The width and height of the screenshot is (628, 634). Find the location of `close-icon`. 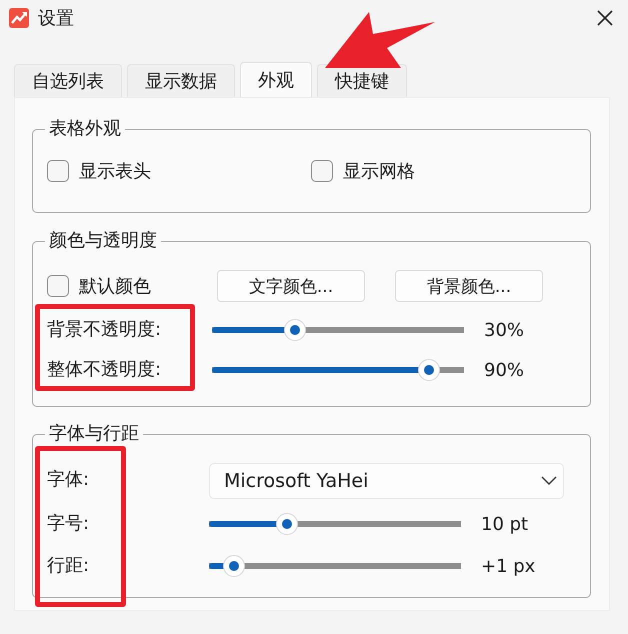

close-icon is located at coordinates (605, 18).